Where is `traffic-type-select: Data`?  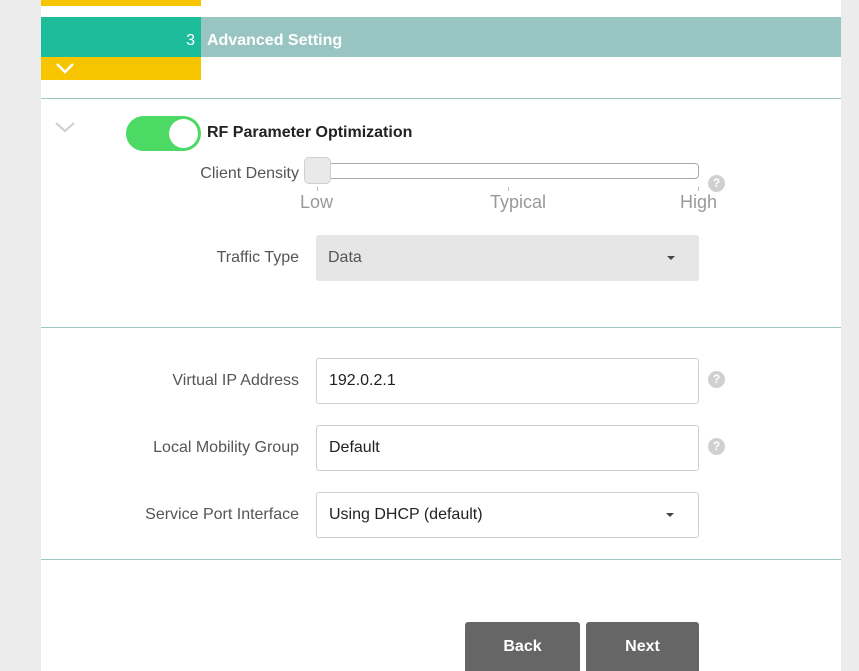
traffic-type-select: Data is located at coordinates (507, 258).